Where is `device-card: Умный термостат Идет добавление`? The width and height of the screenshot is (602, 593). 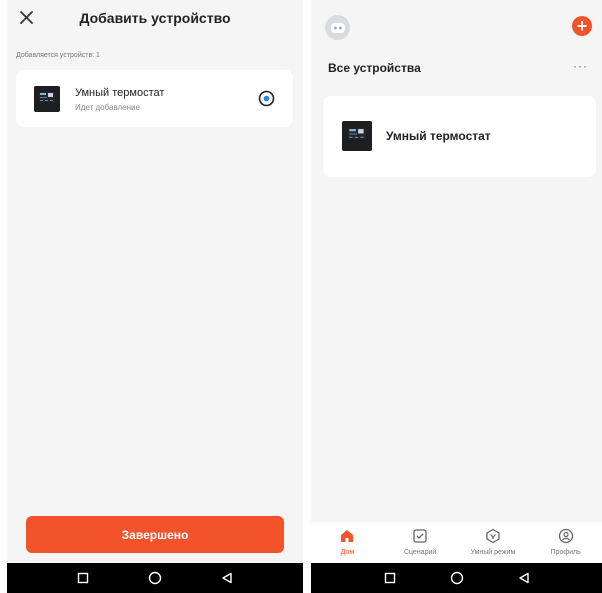
device-card: Умный термостат Идет добавление is located at coordinates (154, 98).